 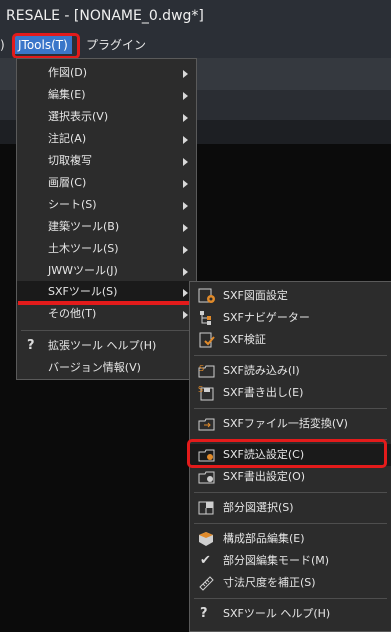 What do you see at coordinates (206, 371) in the screenshot?
I see `import-icon: S` at bounding box center [206, 371].